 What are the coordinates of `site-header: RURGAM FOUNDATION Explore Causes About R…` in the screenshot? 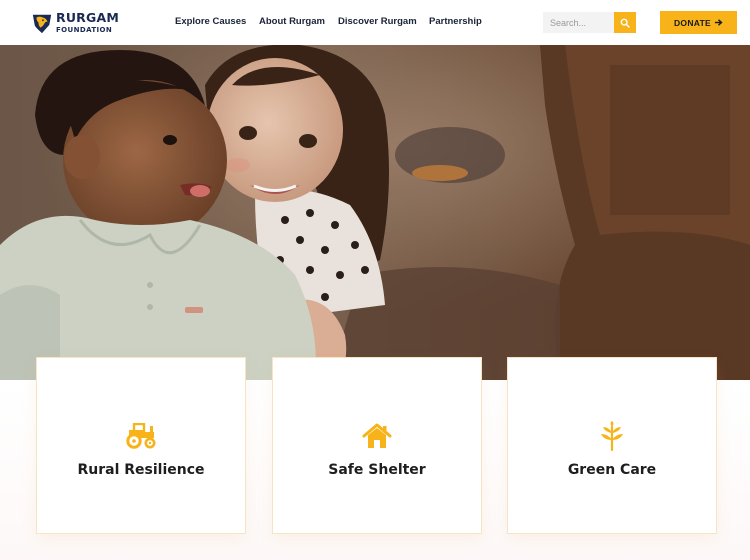 It's located at (375, 22).